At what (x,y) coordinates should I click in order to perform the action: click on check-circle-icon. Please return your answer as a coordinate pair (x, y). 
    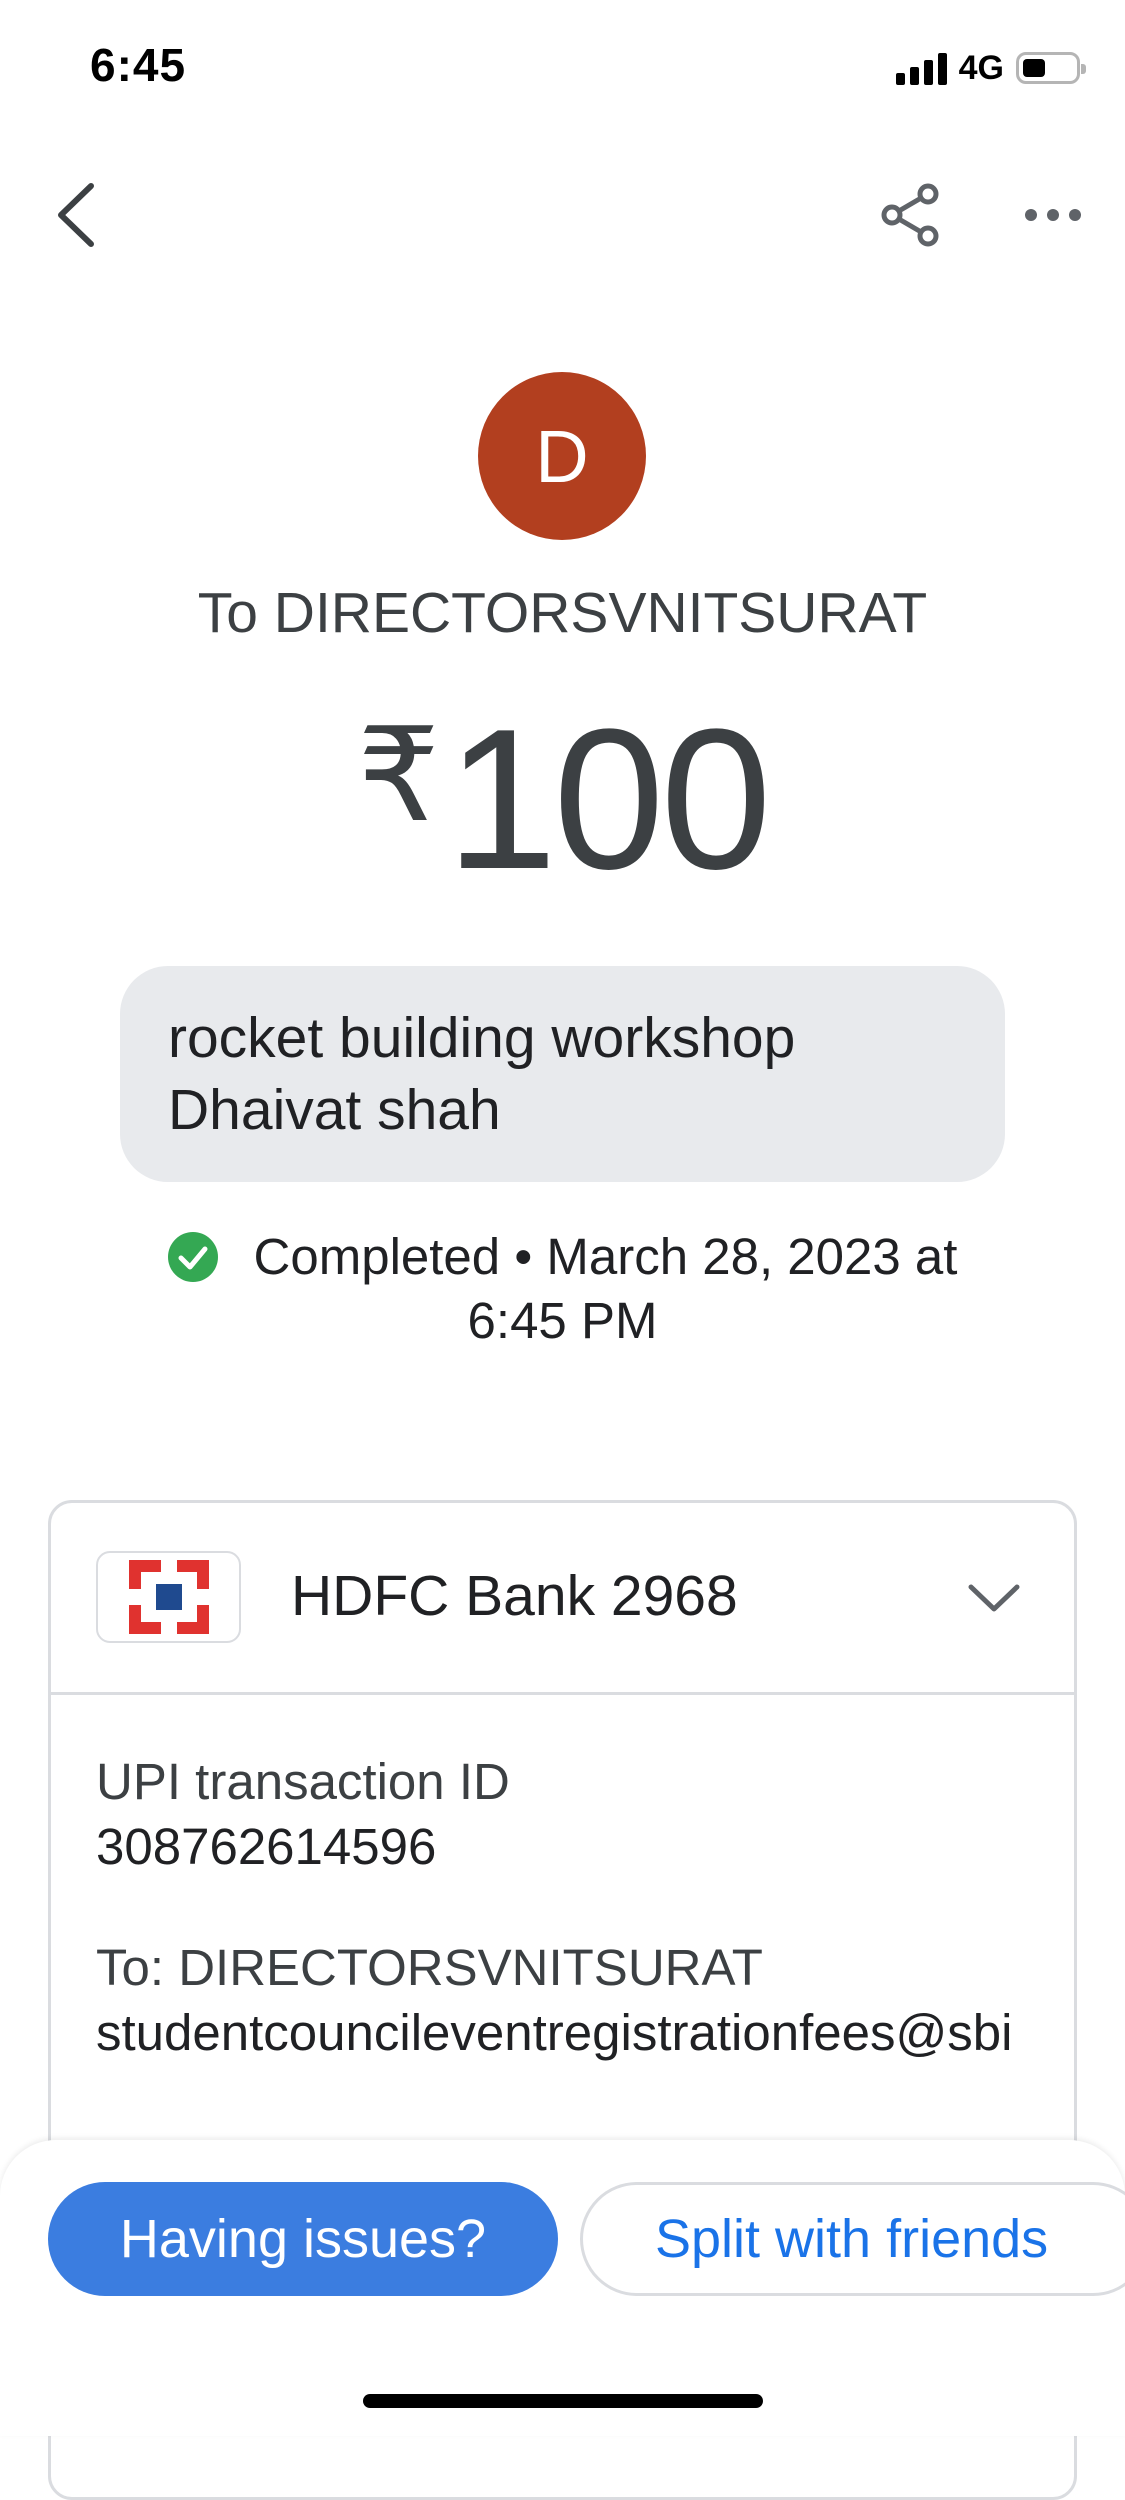
    Looking at the image, I should click on (192, 1257).